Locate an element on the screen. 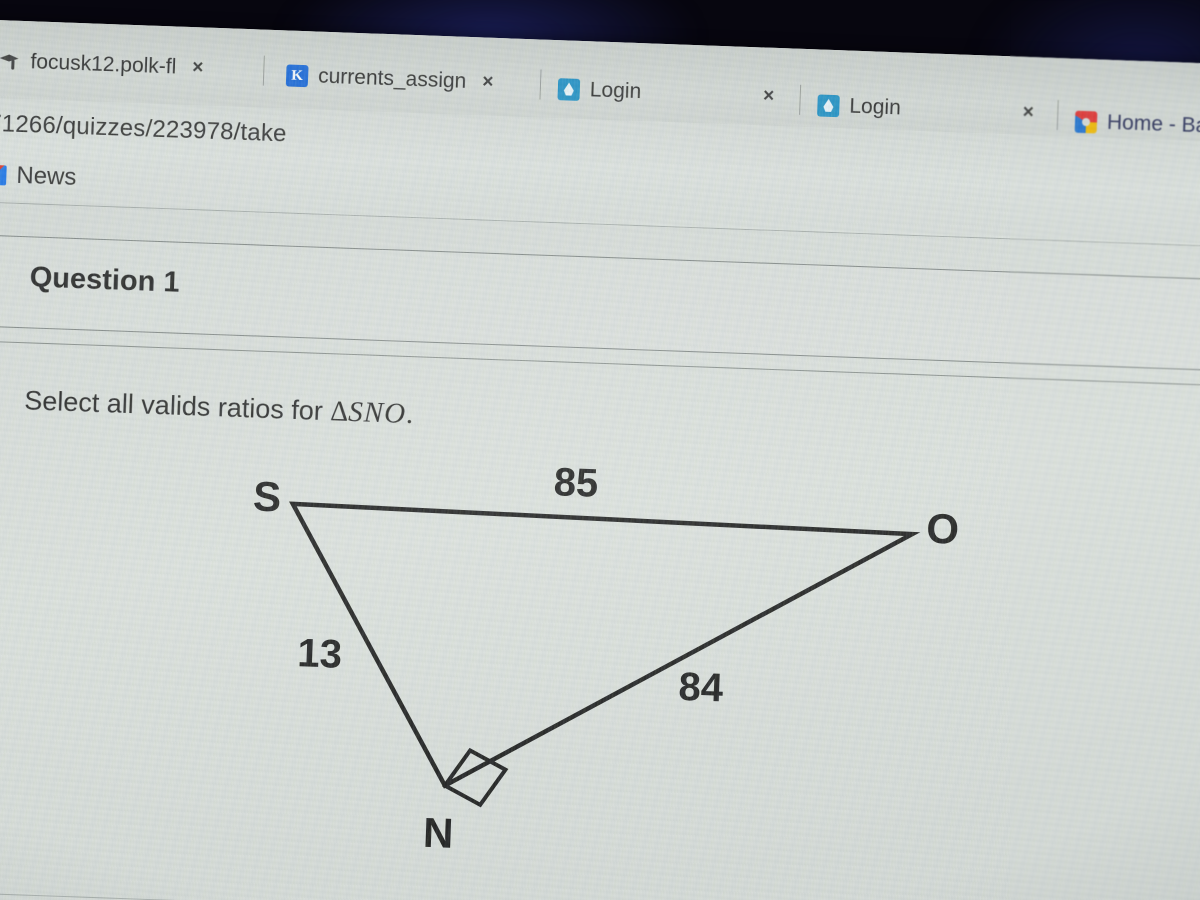 The image size is (1200, 900). triangle-name: SNO is located at coordinates (377, 412).